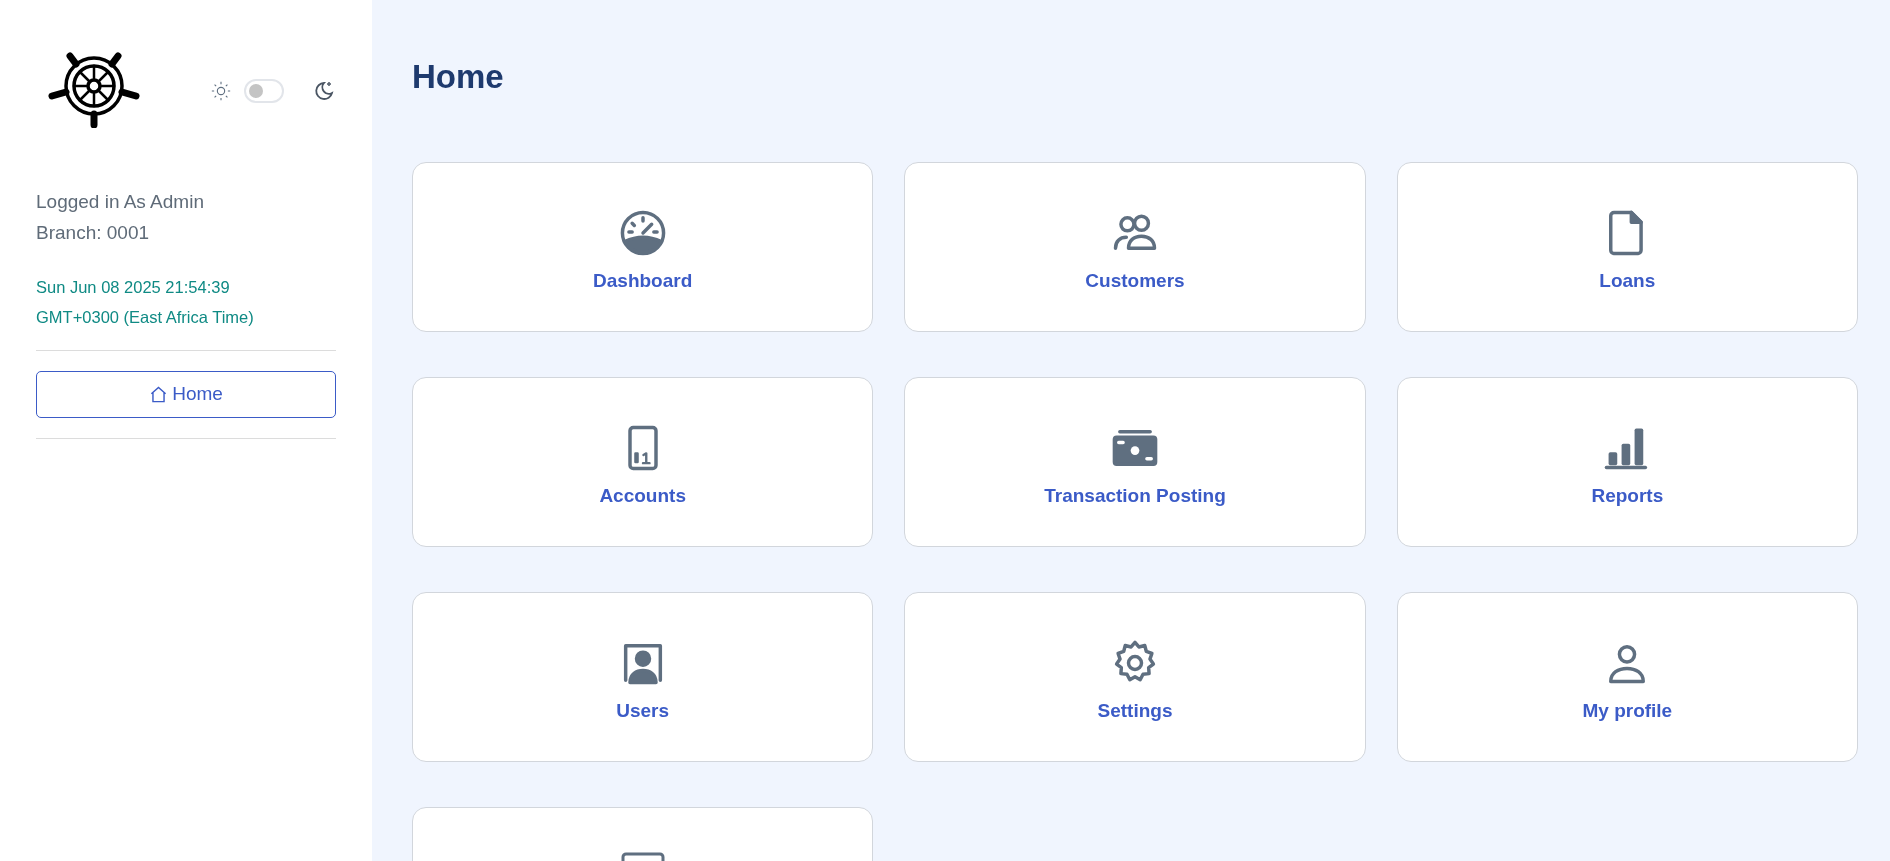 The width and height of the screenshot is (1890, 861). Describe the element at coordinates (1135, 677) in the screenshot. I see `module-card: Settings` at that location.